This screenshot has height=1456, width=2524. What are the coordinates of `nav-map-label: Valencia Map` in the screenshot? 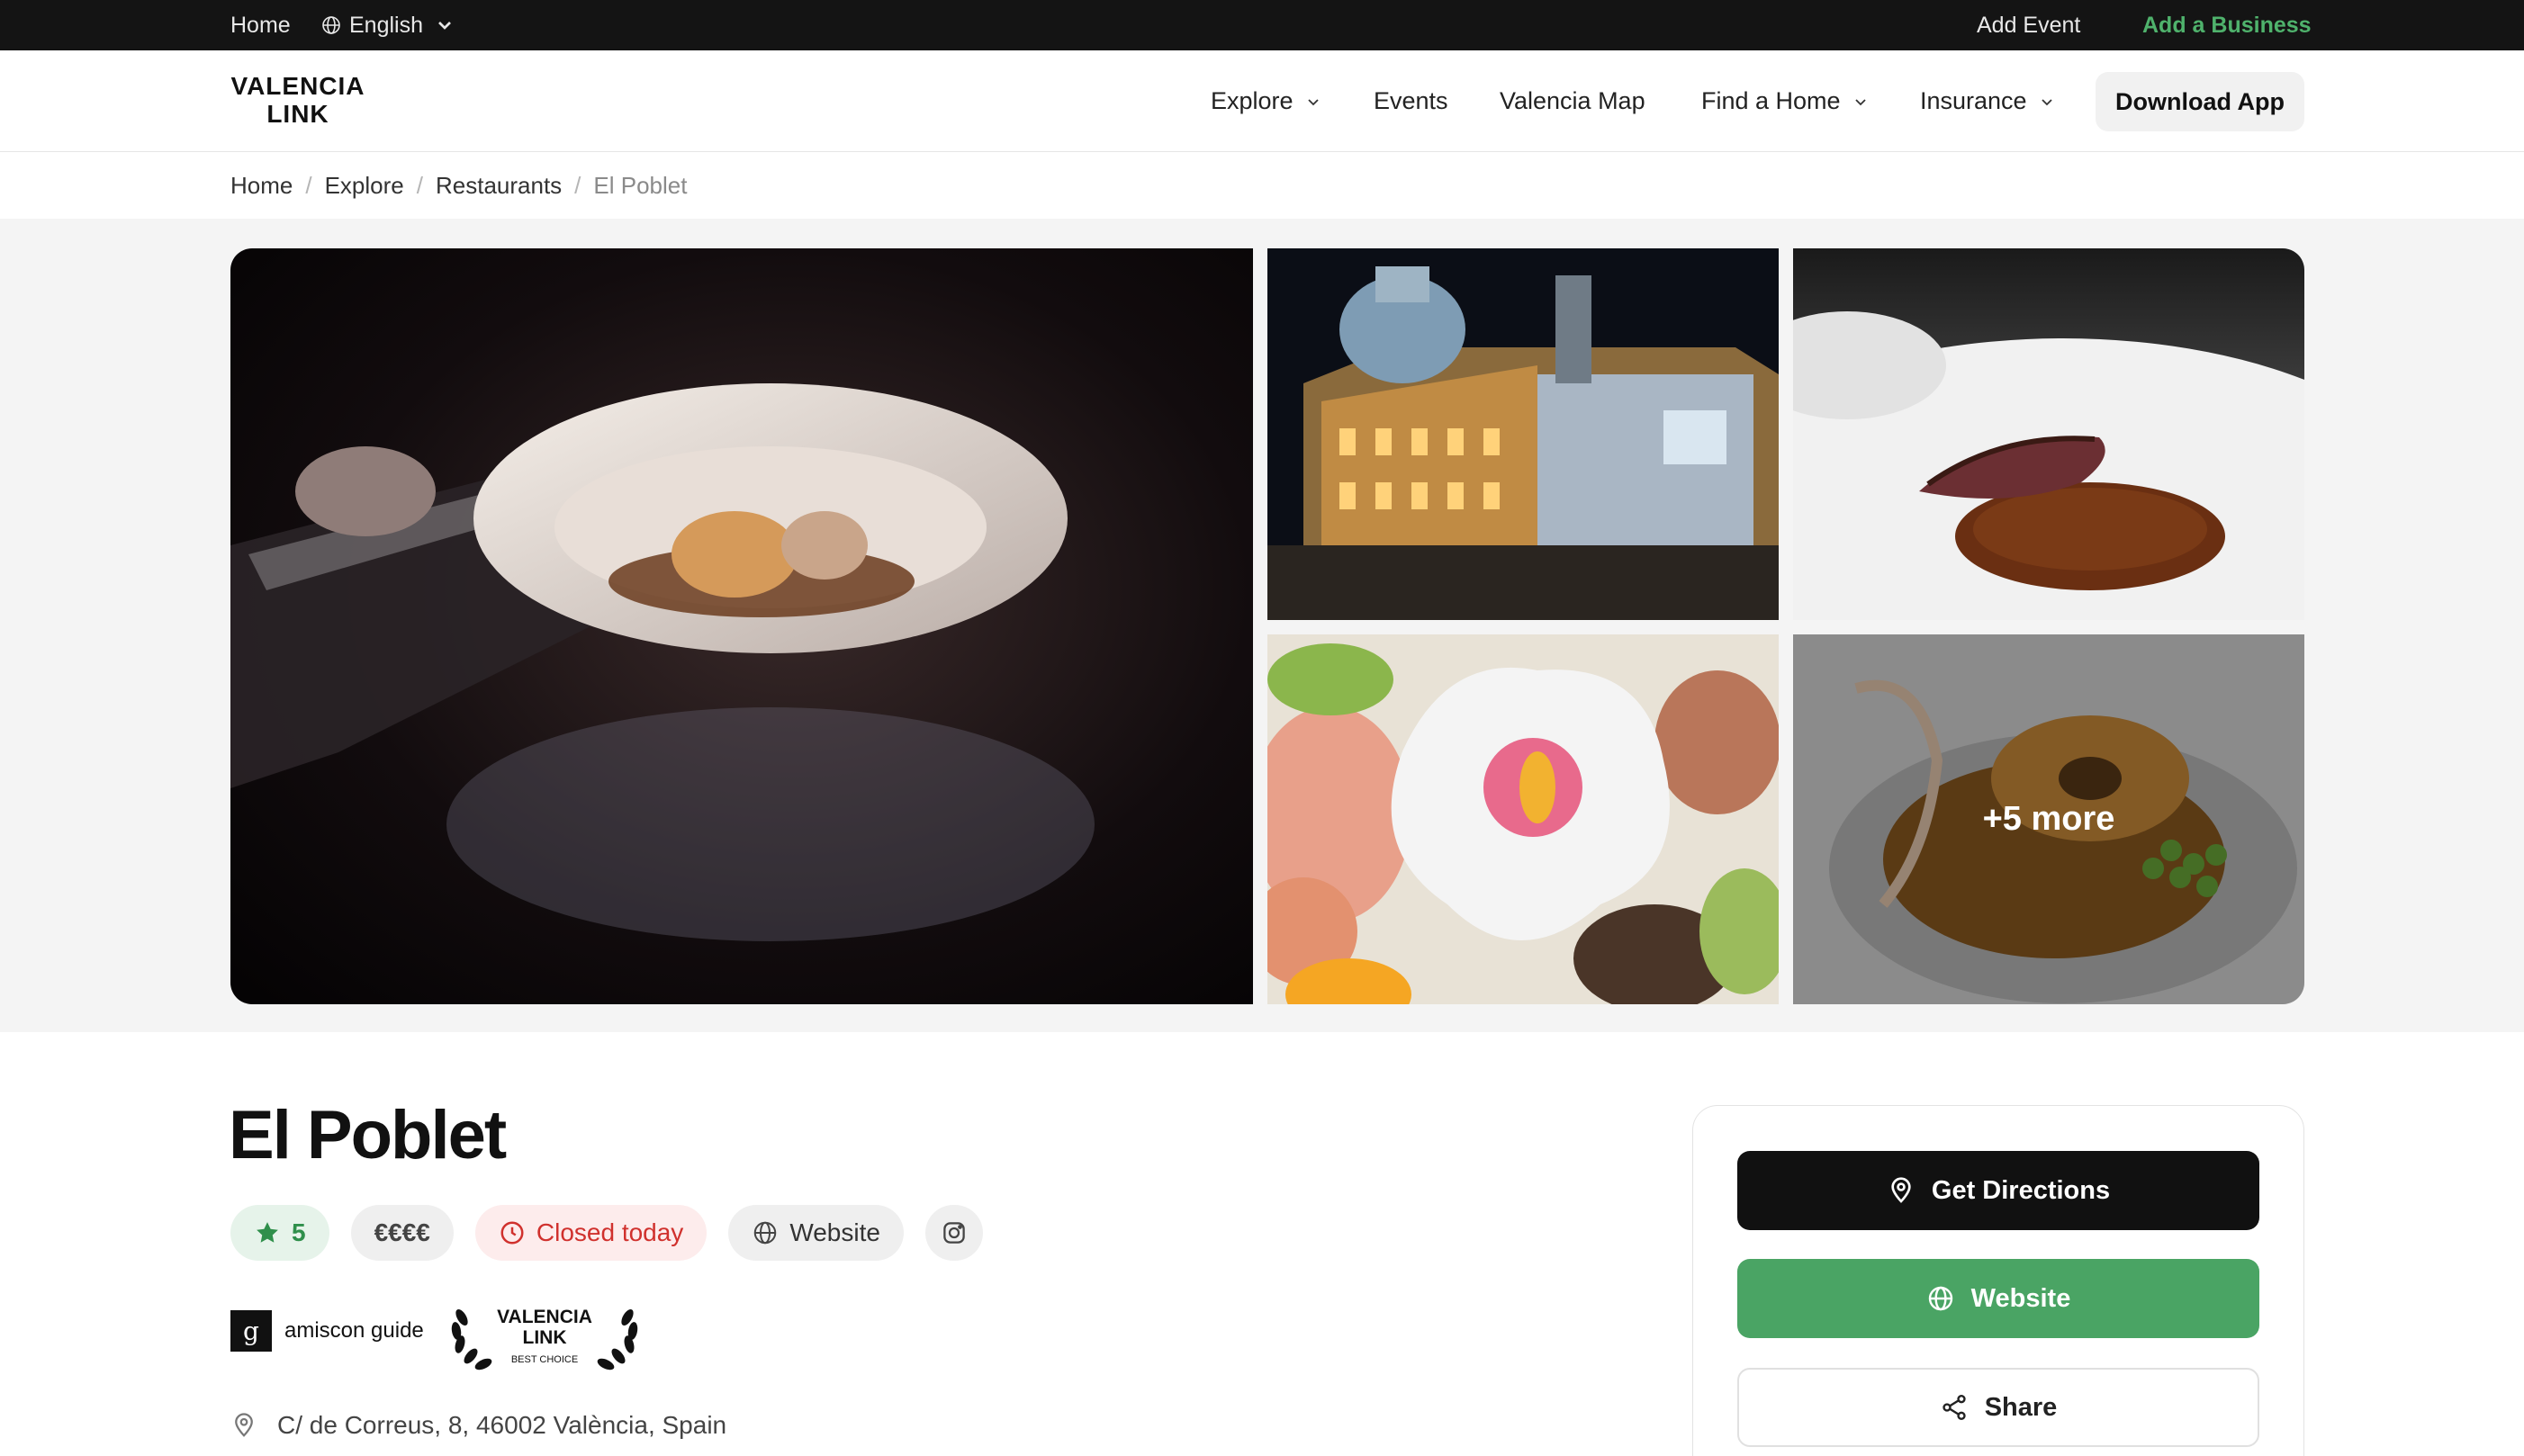 It's located at (1572, 101).